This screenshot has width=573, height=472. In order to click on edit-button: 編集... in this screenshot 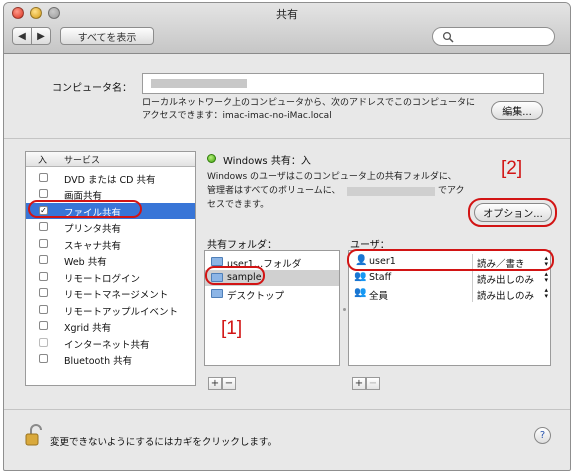, I will do `click(517, 110)`.